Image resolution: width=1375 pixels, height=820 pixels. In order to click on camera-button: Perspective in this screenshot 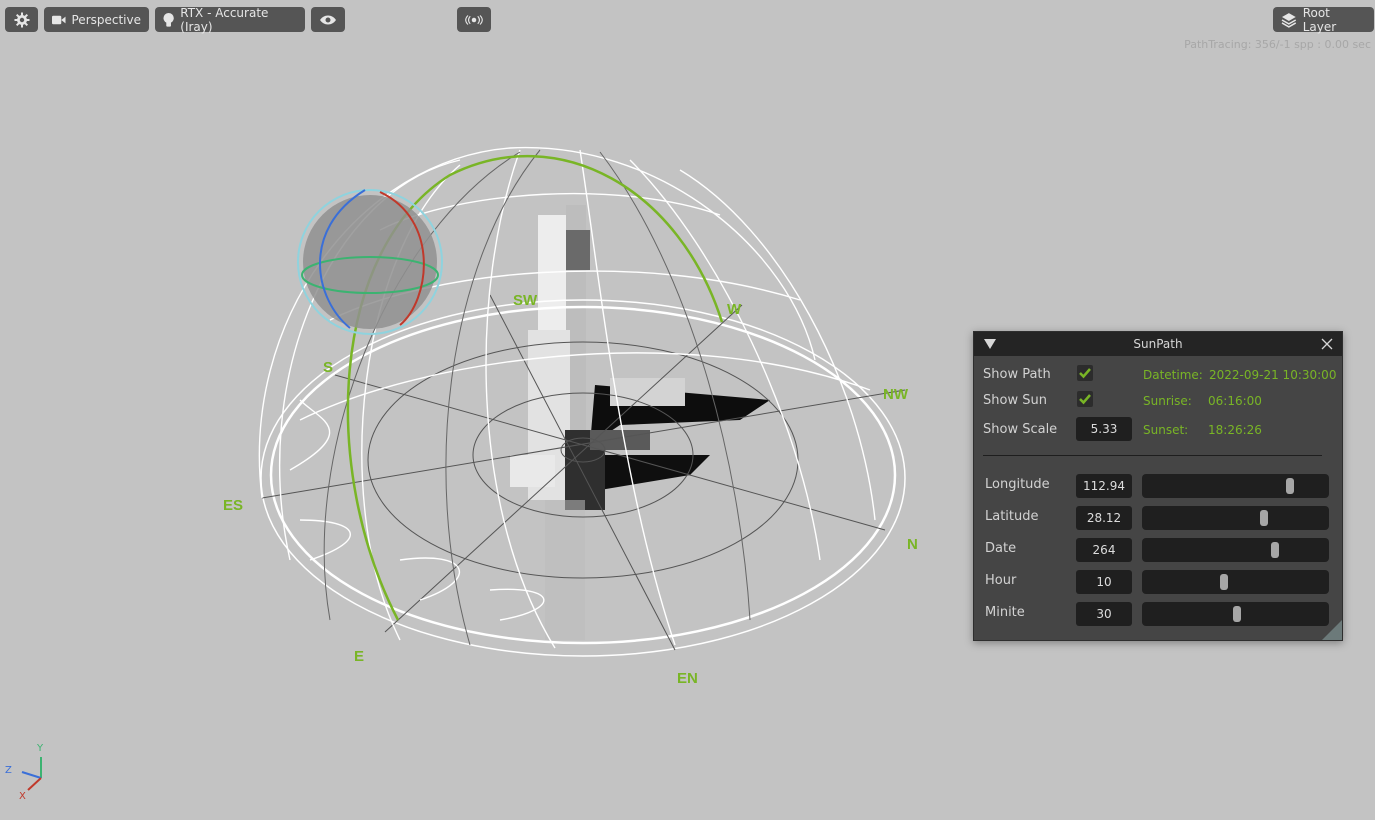, I will do `click(96, 19)`.